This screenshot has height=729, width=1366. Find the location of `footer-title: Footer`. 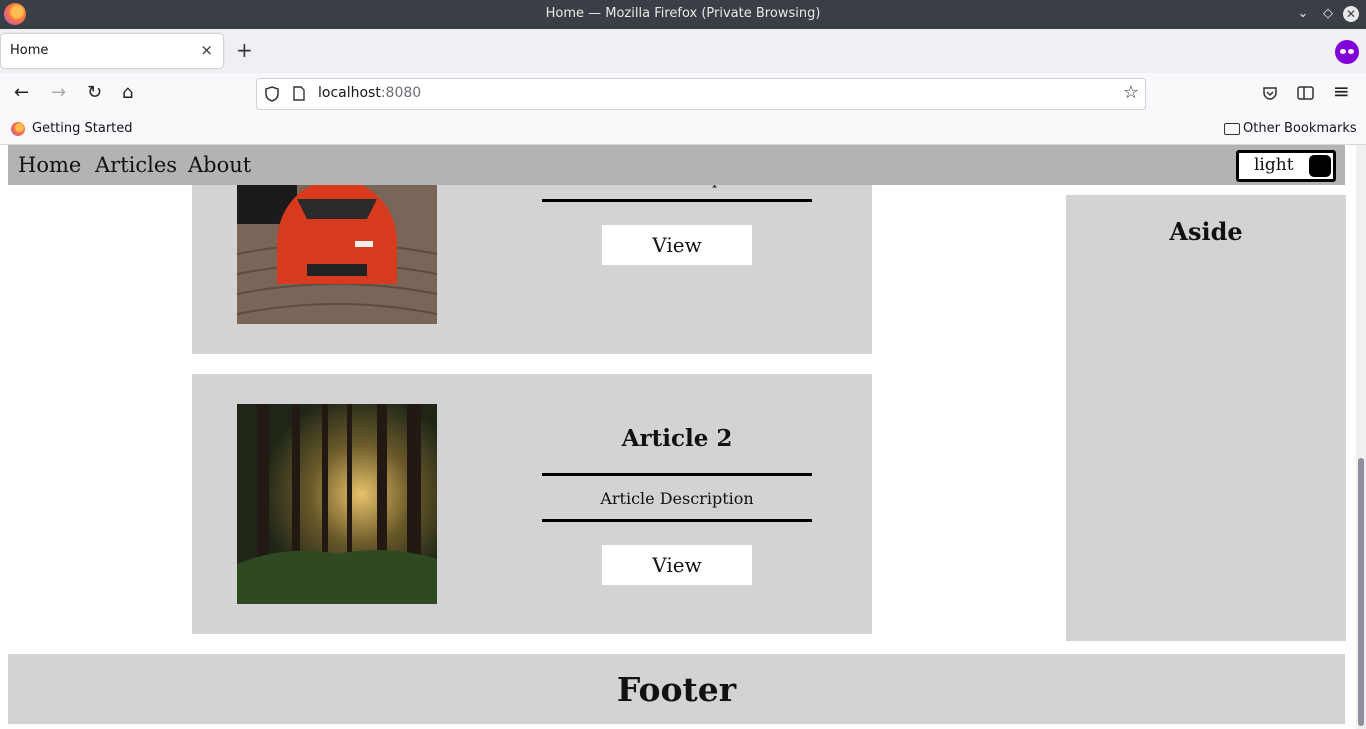

footer-title: Footer is located at coordinates (676, 689).